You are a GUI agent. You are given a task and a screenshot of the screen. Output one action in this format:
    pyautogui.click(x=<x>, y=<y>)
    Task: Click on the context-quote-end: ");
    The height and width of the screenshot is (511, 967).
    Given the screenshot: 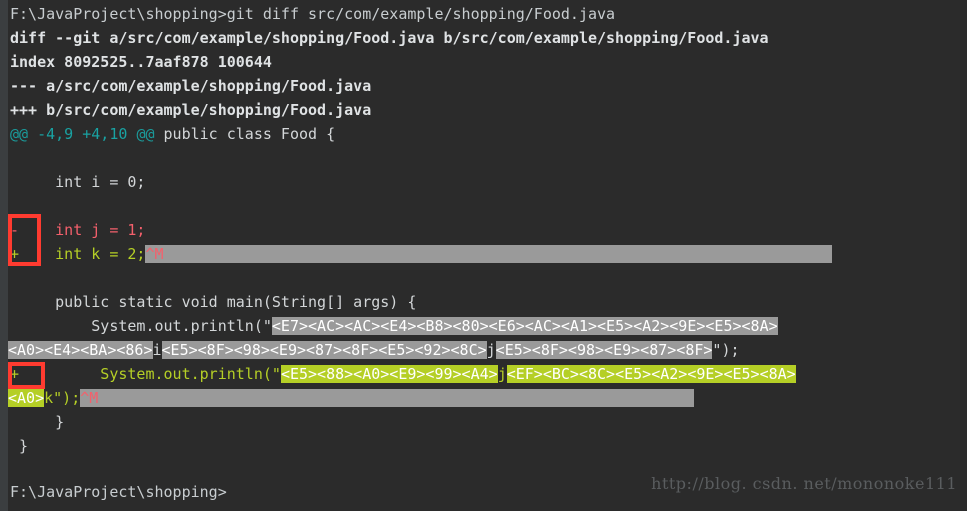 What is the action you would take?
    pyautogui.click(x=726, y=350)
    